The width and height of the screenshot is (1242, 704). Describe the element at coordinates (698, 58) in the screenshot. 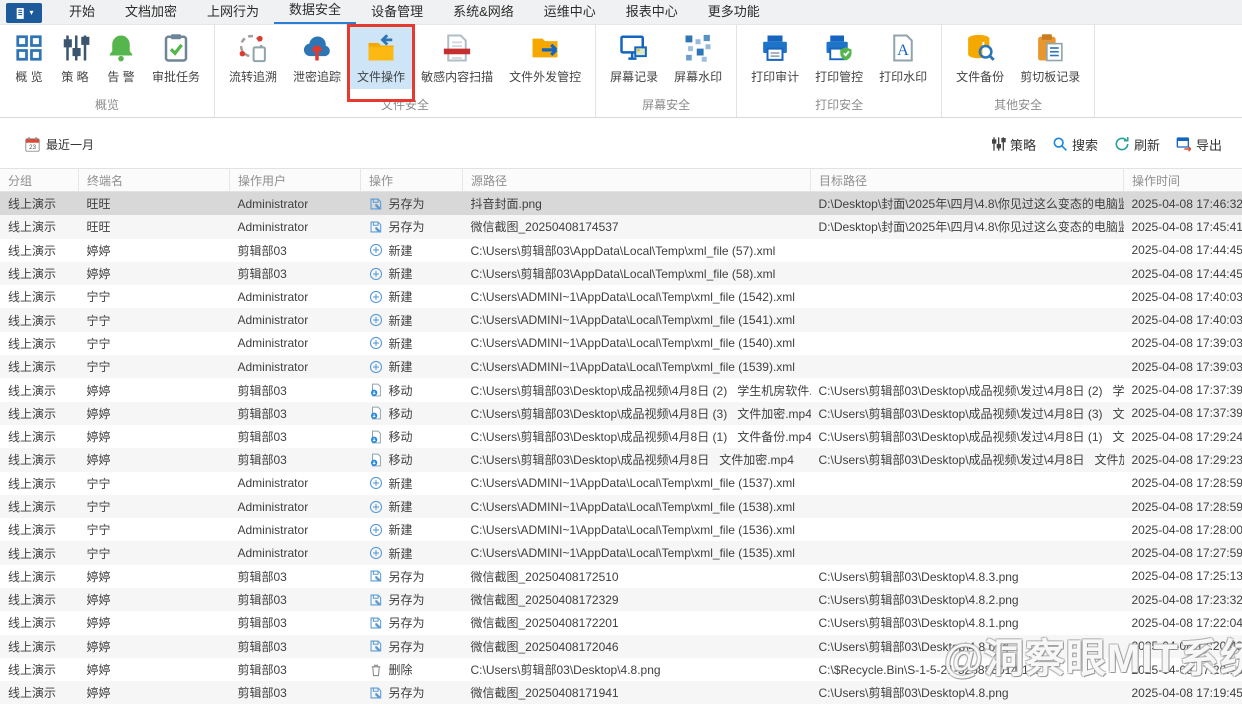

I see `ribbon-button-screen-watermark: 屏幕水印` at that location.